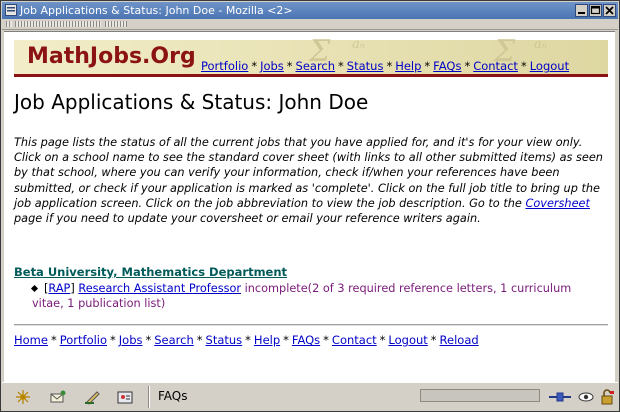  Describe the element at coordinates (311, 325) in the screenshot. I see `divider` at that location.